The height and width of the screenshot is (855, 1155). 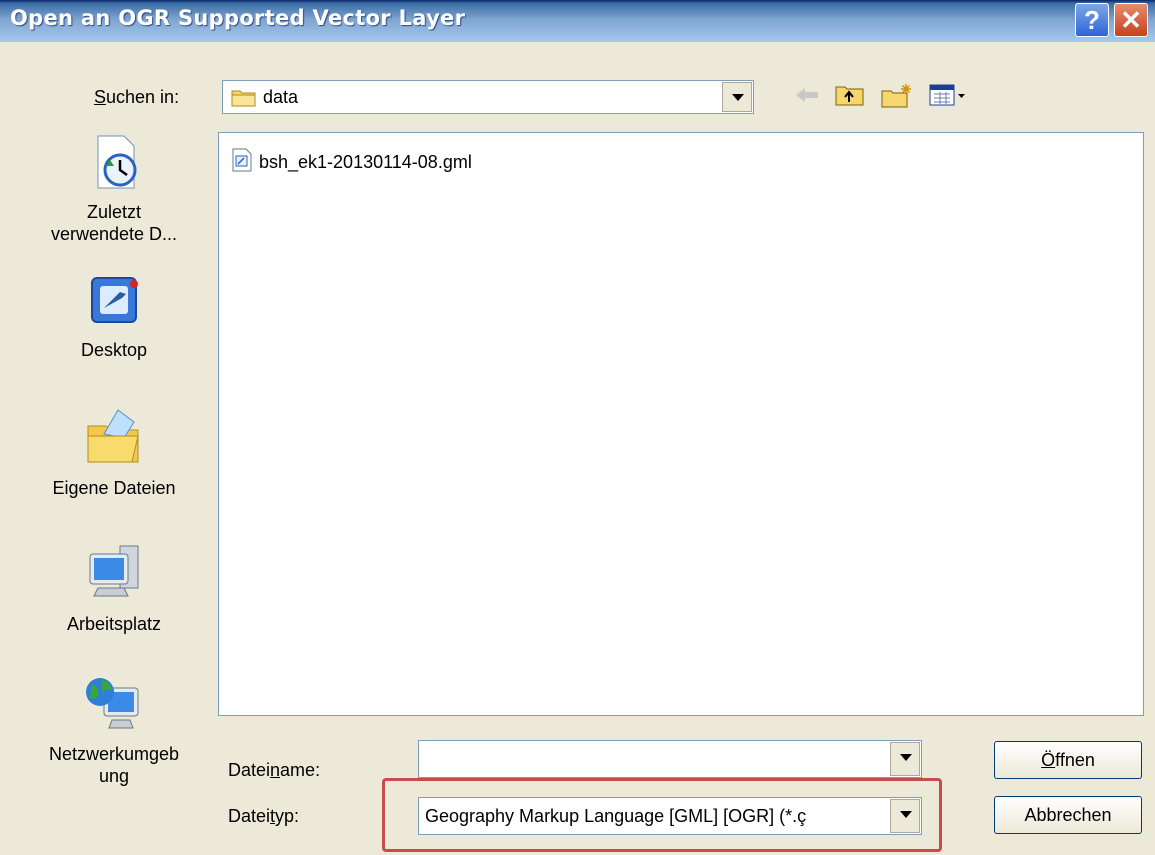 I want to click on place-my-documents: Eigene Dateien, so click(x=114, y=451).